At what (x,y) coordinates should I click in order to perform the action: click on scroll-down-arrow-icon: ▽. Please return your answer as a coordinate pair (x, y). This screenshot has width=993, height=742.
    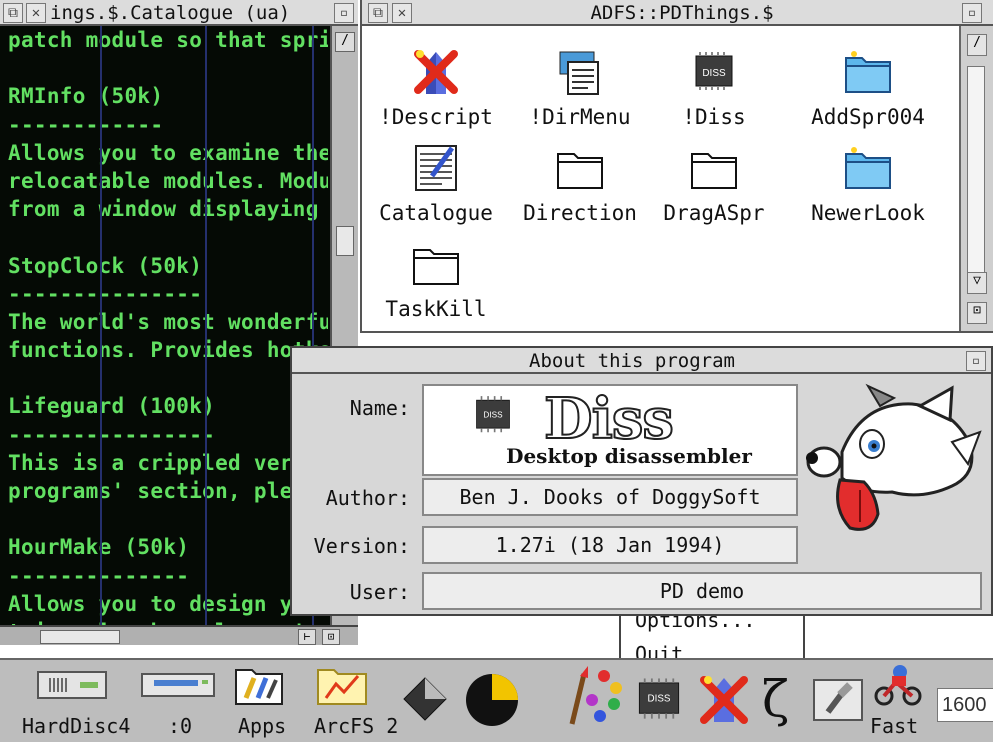
    Looking at the image, I should click on (977, 283).